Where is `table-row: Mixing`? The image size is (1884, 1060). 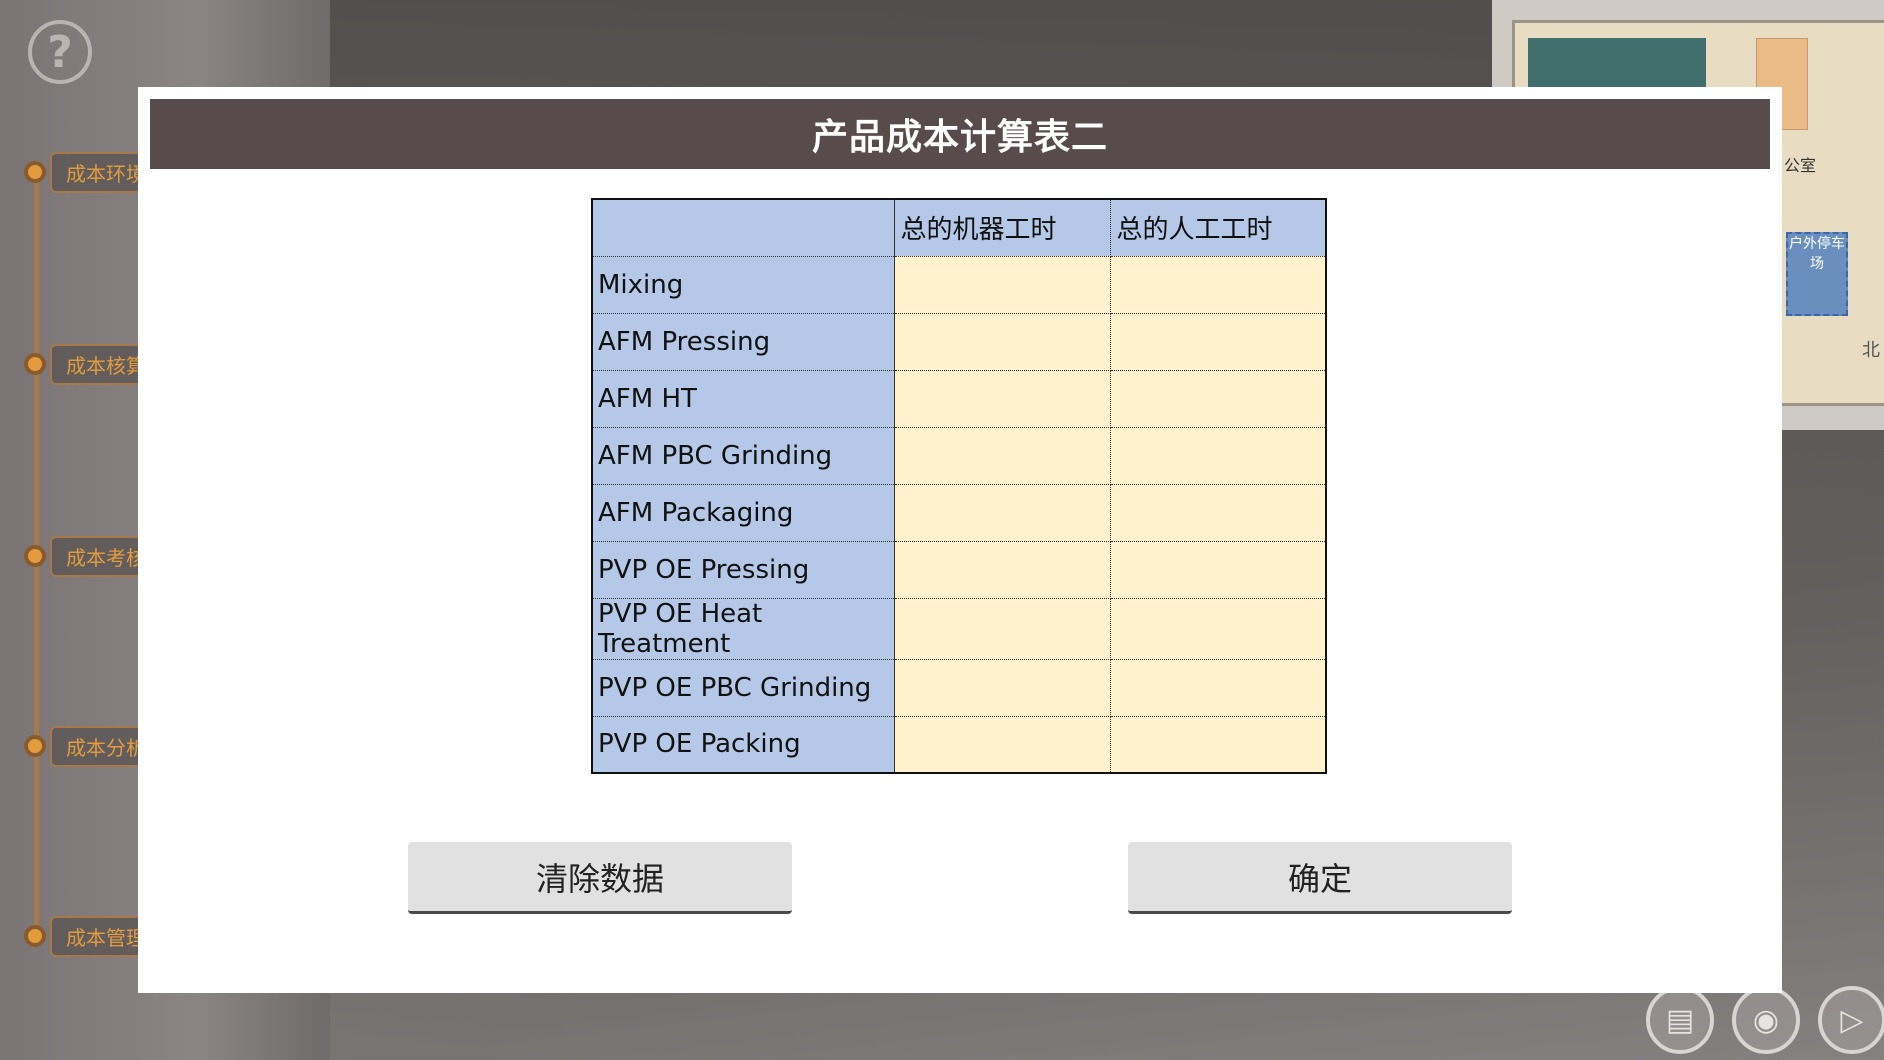
table-row: Mixing is located at coordinates (959, 285).